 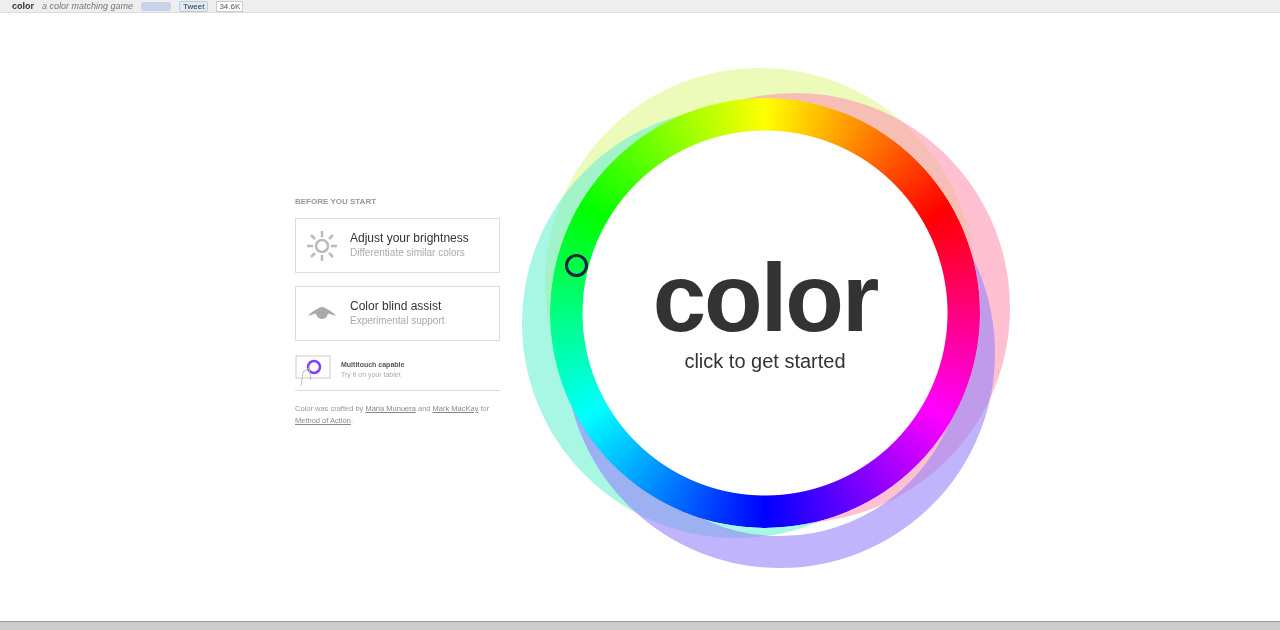 I want to click on option-subtitle: Differentiate similar colors, so click(x=408, y=253).